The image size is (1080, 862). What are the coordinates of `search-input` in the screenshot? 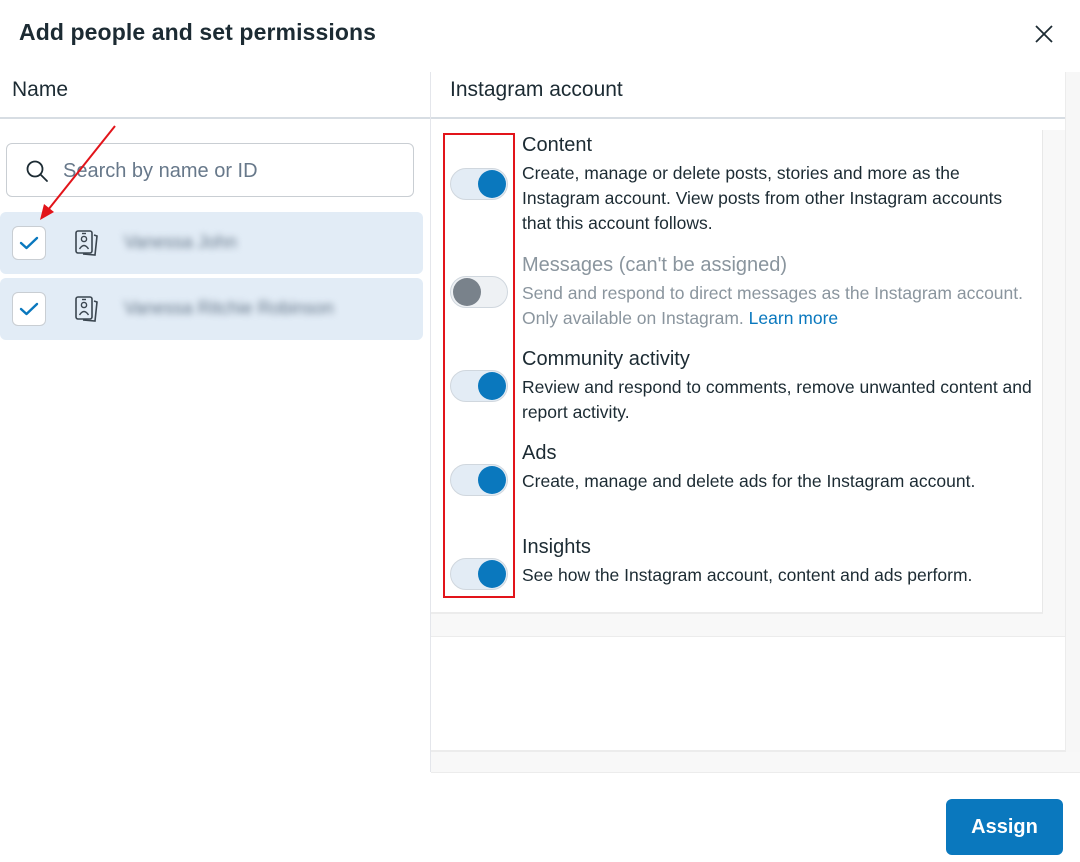 It's located at (233, 171).